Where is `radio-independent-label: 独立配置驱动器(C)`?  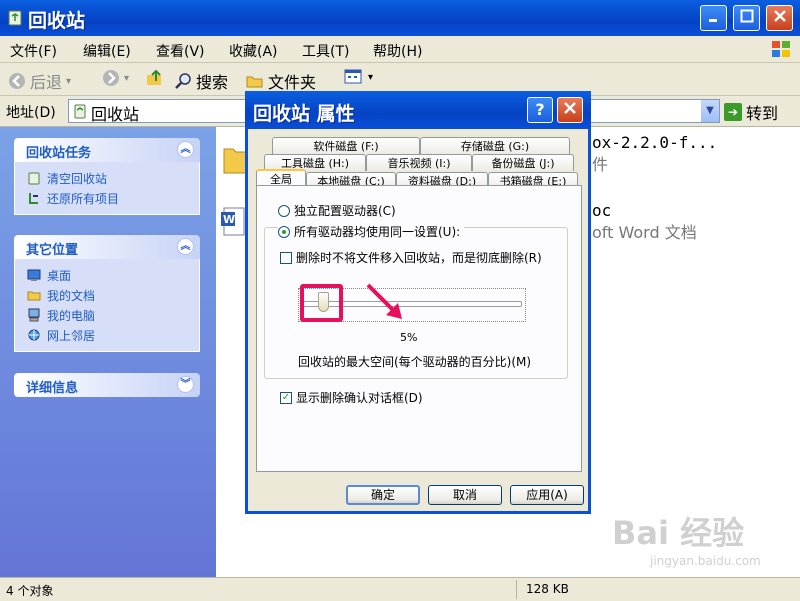 radio-independent-label: 独立配置驱动器(C) is located at coordinates (345, 211).